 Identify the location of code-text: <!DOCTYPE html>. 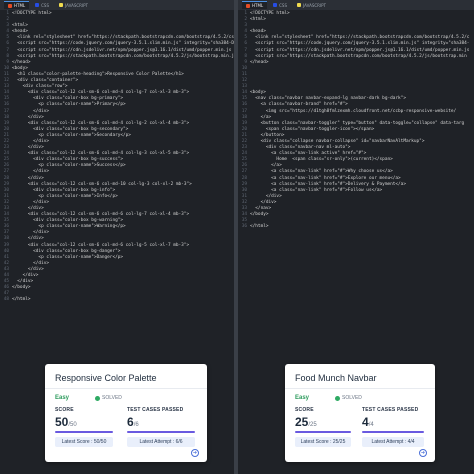
(32, 13).